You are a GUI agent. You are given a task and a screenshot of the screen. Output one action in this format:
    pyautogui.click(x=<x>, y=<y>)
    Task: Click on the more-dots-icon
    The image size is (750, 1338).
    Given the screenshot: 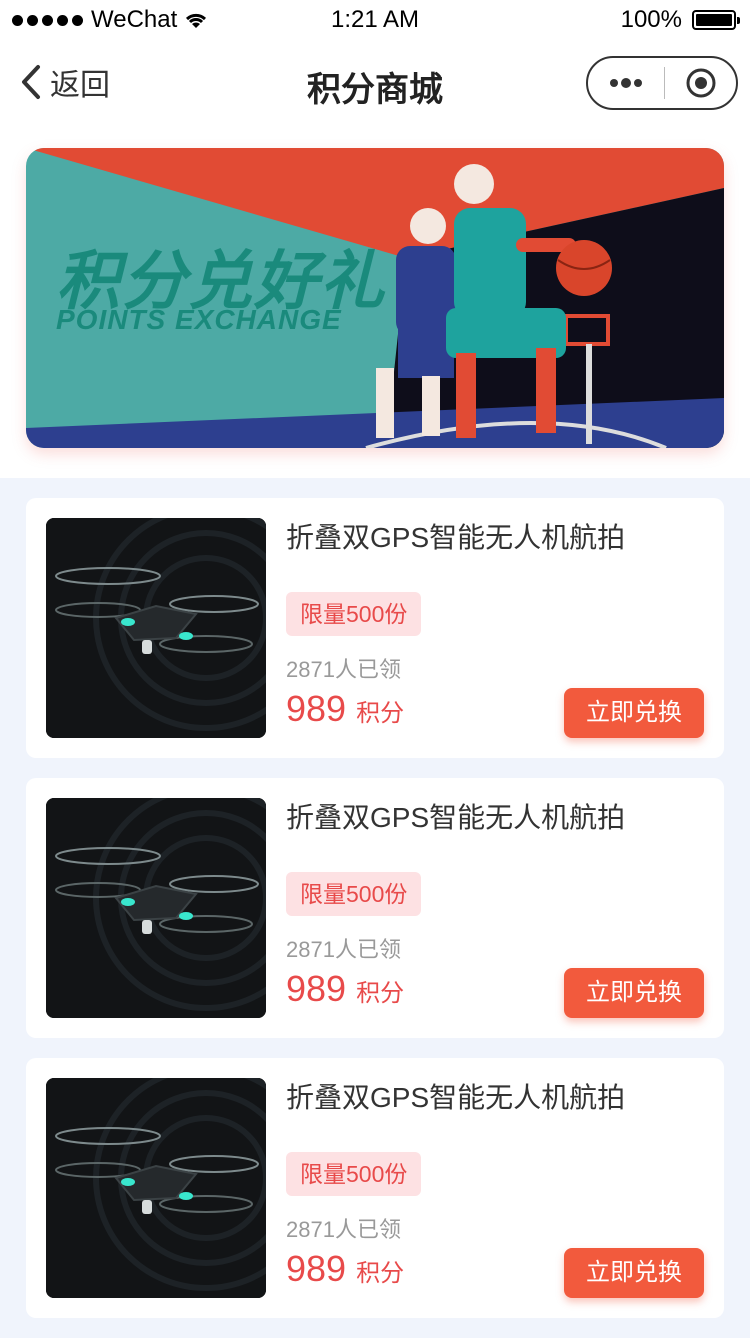 What is the action you would take?
    pyautogui.click(x=626, y=83)
    